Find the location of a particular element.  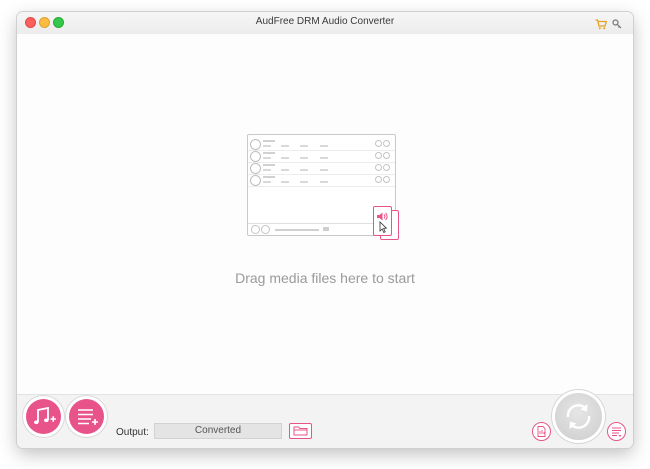

audio-file-icon is located at coordinates (382, 221).